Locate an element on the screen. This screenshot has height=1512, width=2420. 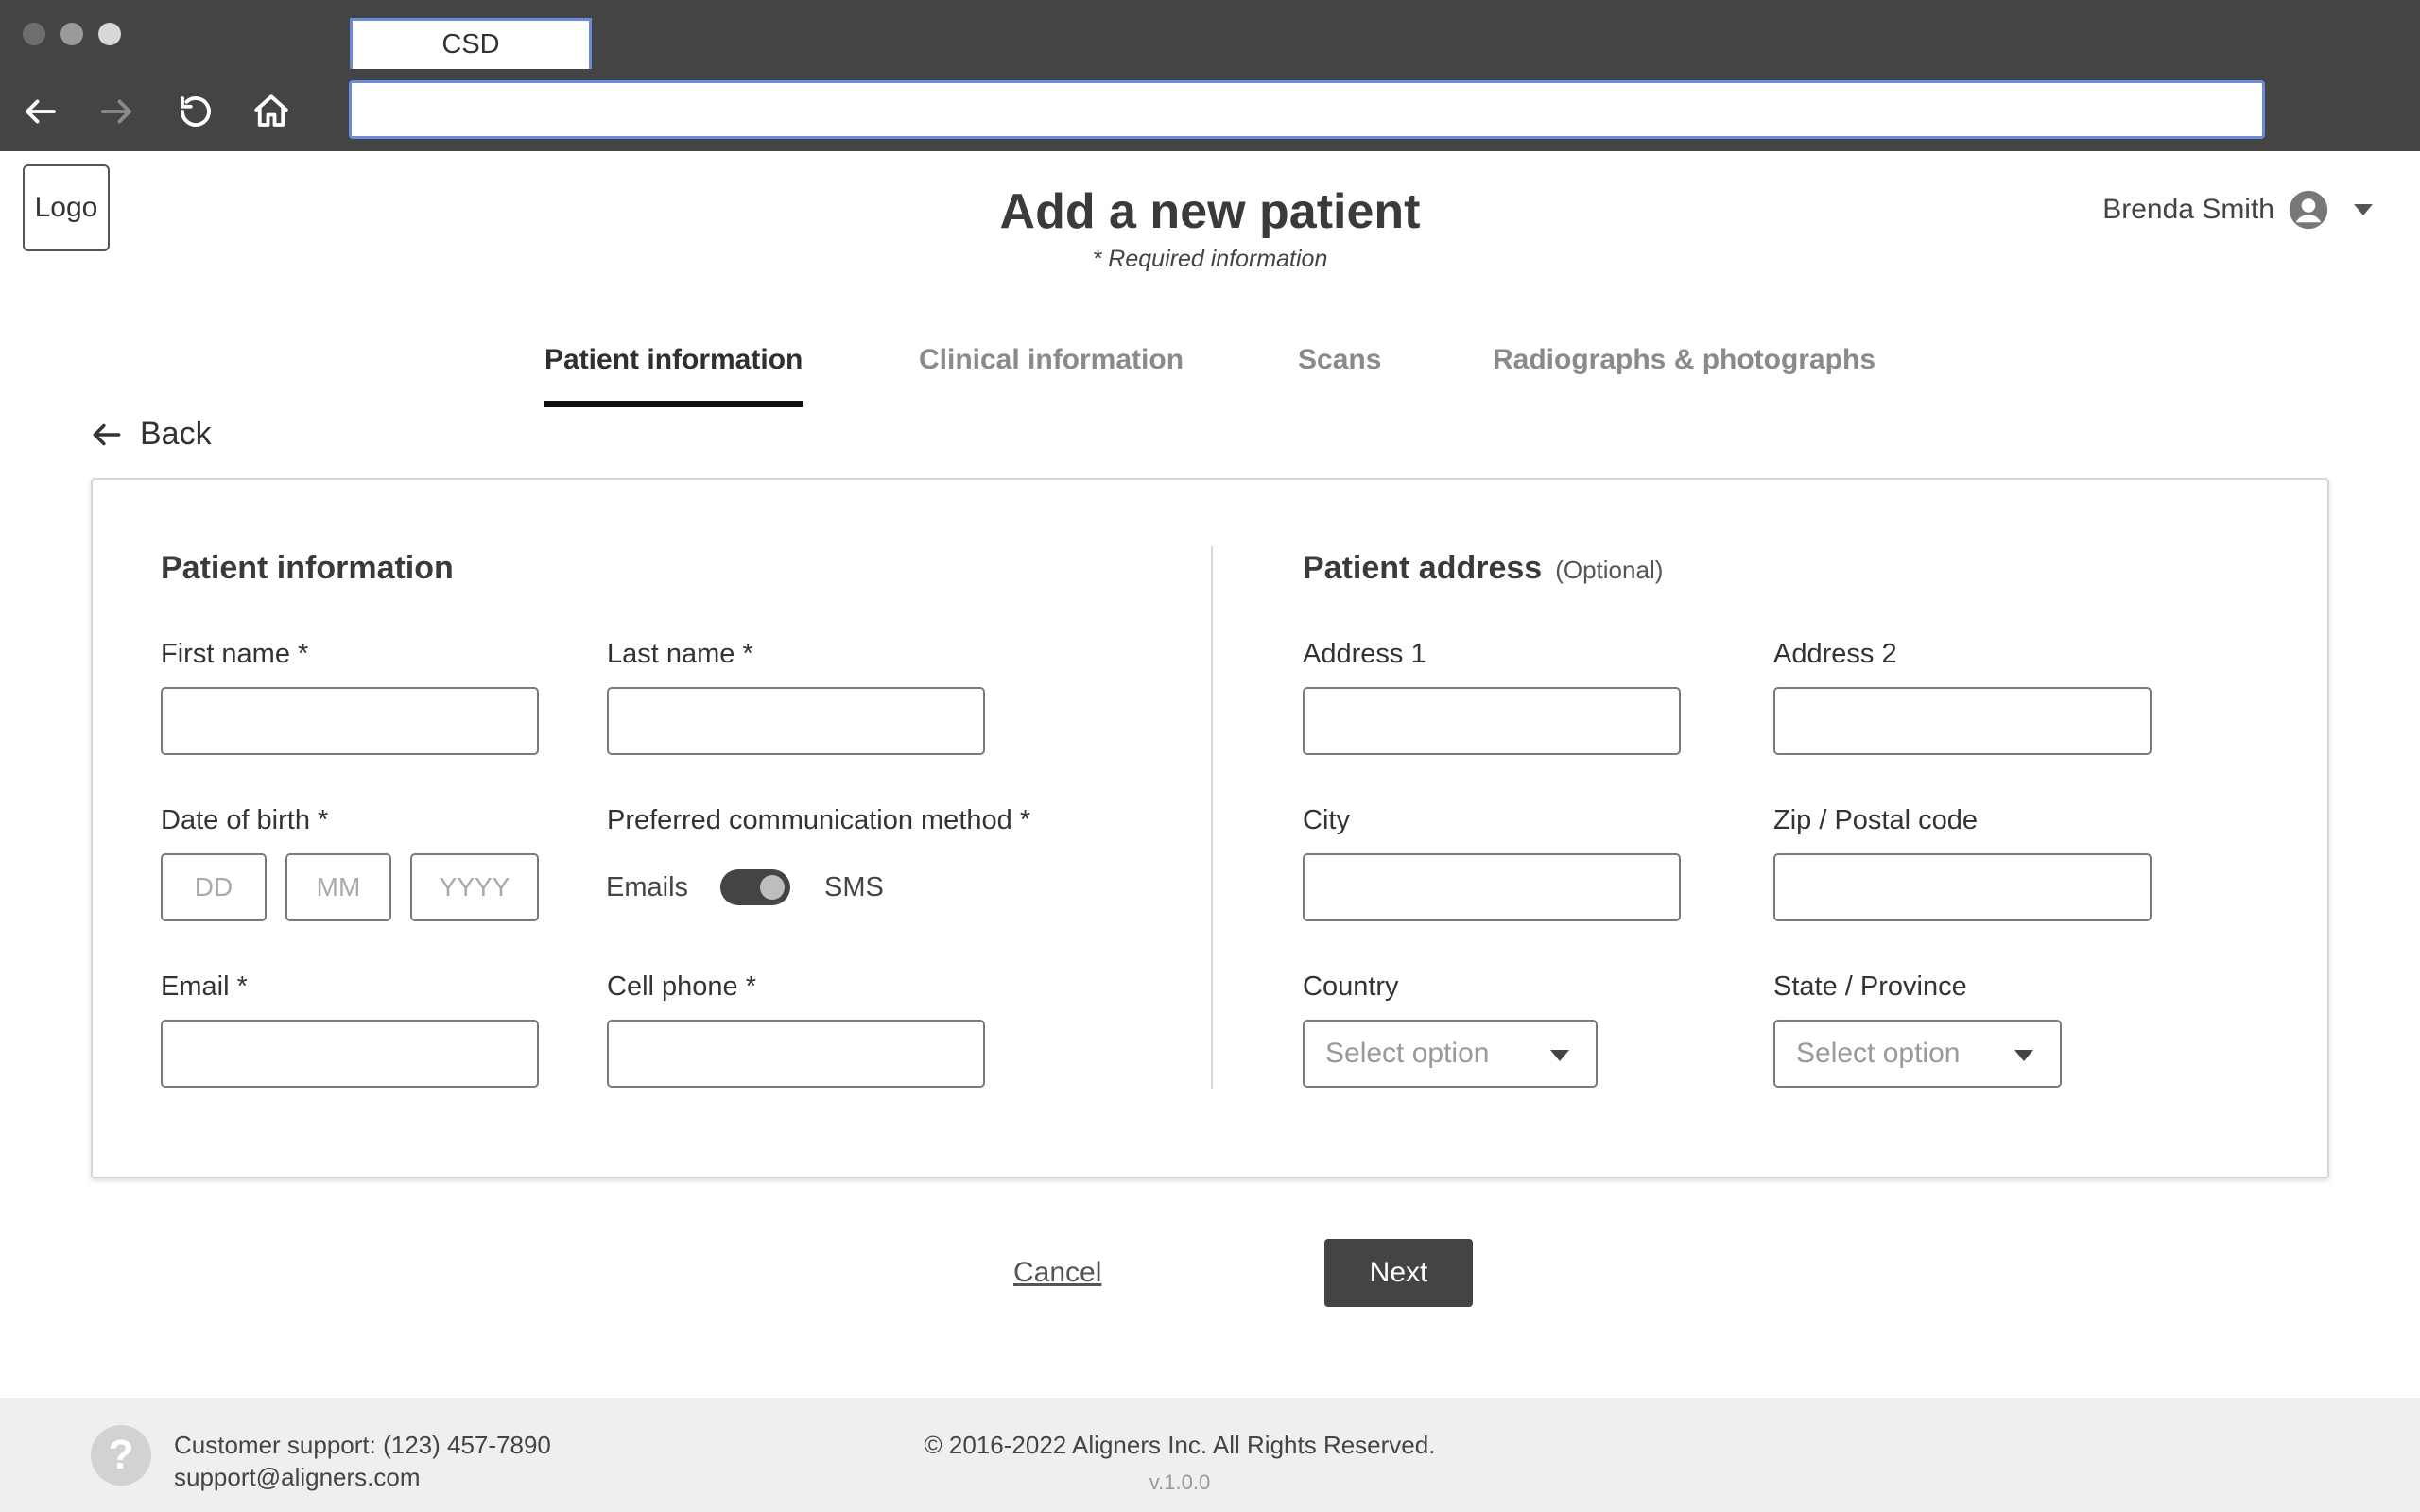
first-name-input is located at coordinates (350, 721).